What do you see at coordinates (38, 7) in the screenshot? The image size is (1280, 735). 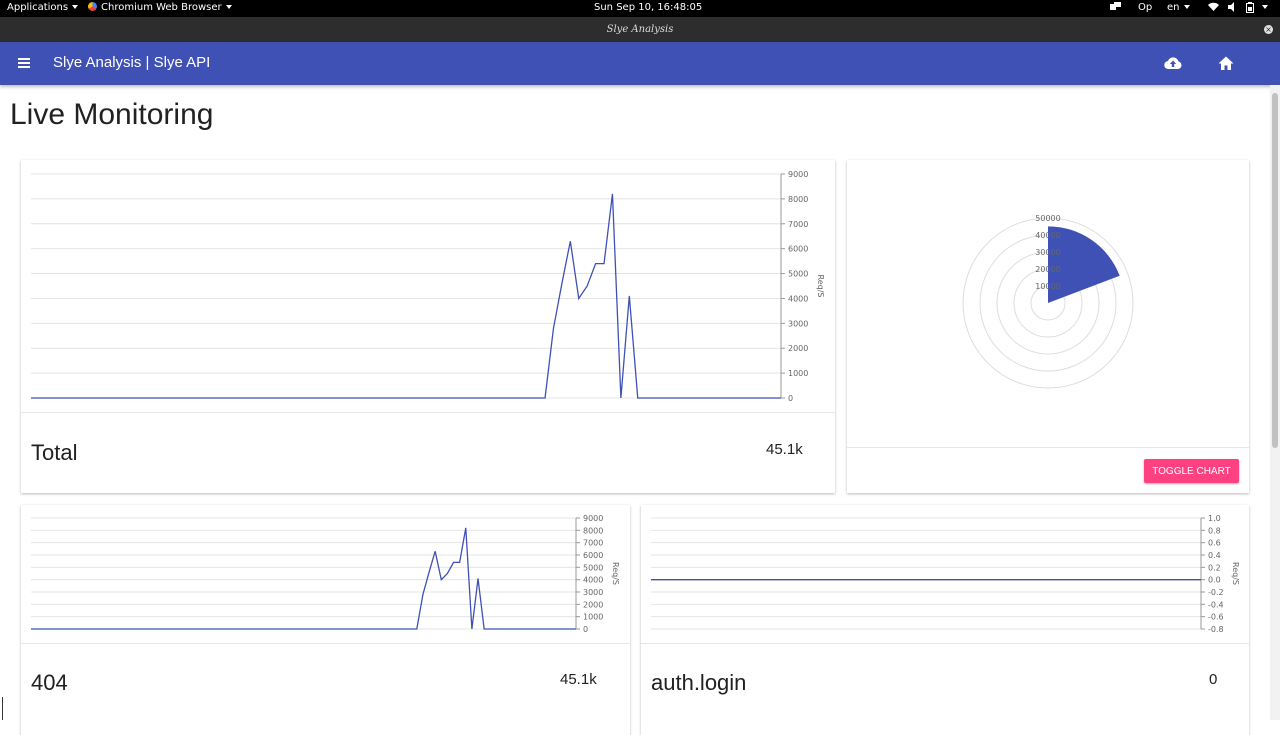 I see `applications-label: Applications` at bounding box center [38, 7].